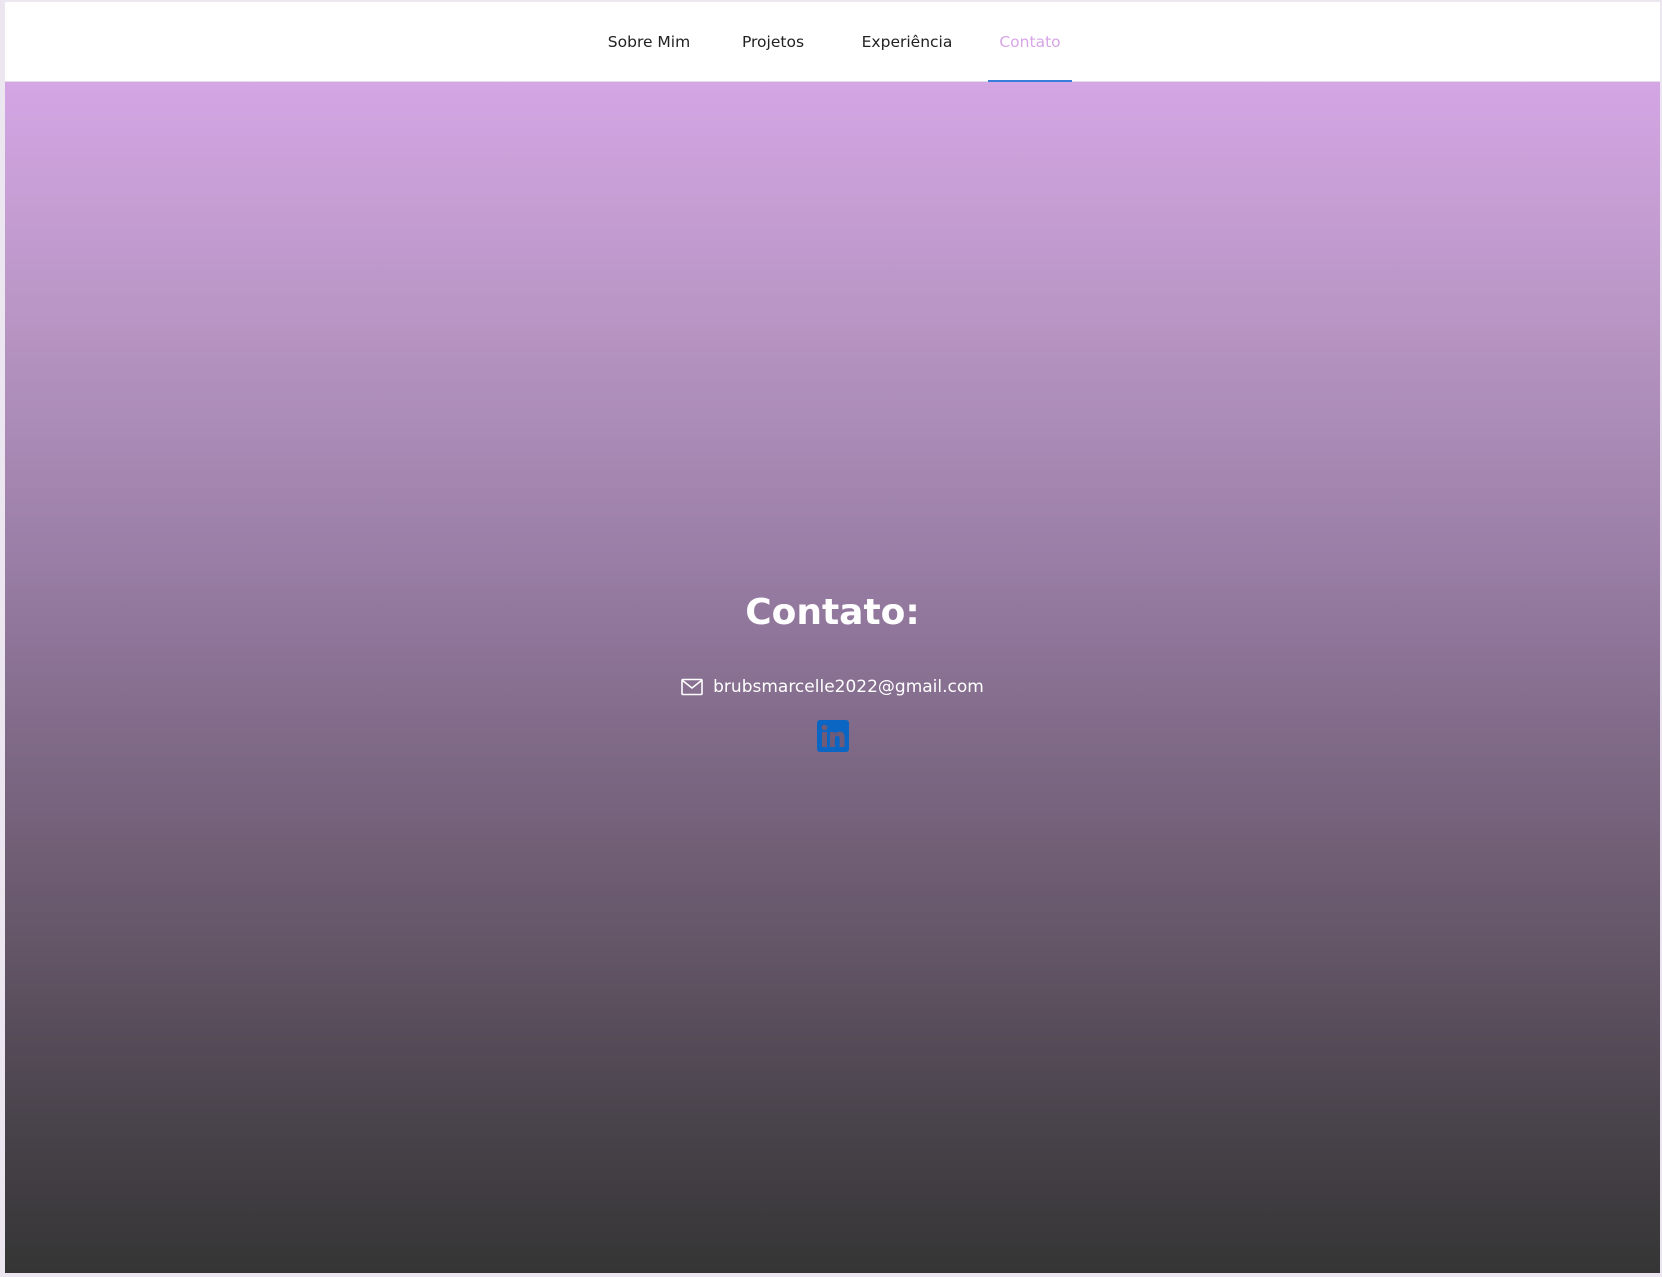  Describe the element at coordinates (833, 736) in the screenshot. I see `linkedin-icon` at that location.